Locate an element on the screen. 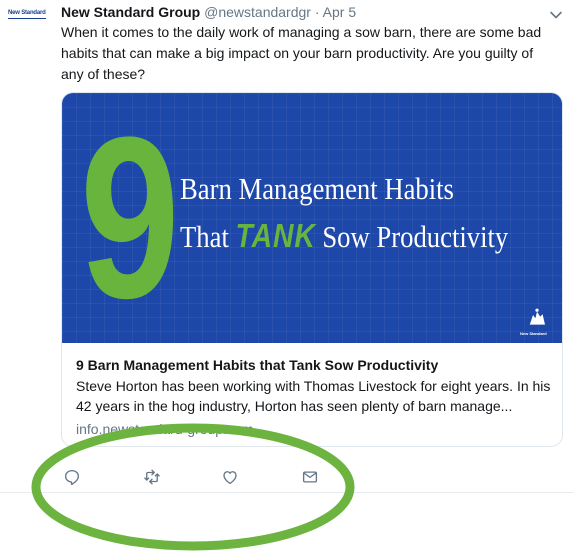  card-image-headline-line2: That TANK Sow Productivity is located at coordinates (344, 236).